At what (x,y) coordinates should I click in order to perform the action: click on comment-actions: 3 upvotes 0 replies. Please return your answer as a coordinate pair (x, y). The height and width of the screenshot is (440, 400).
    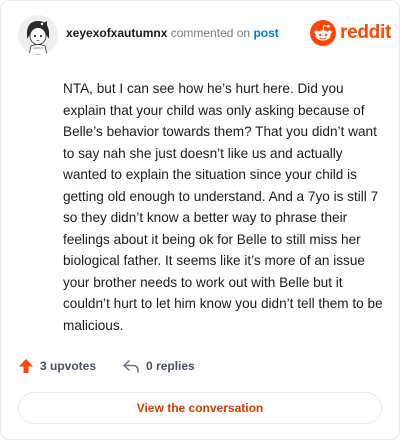
    Looking at the image, I should click on (119, 366).